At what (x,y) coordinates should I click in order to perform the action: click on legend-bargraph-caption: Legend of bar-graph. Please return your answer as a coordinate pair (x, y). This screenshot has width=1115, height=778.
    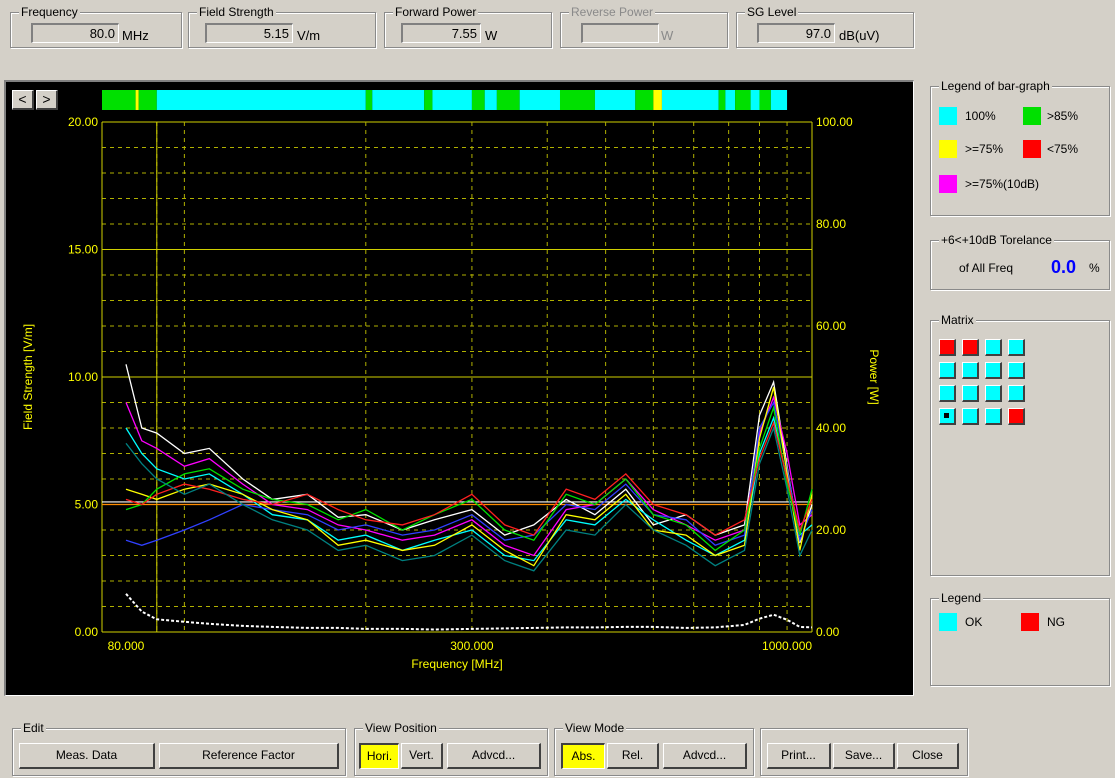
    Looking at the image, I should click on (995, 86).